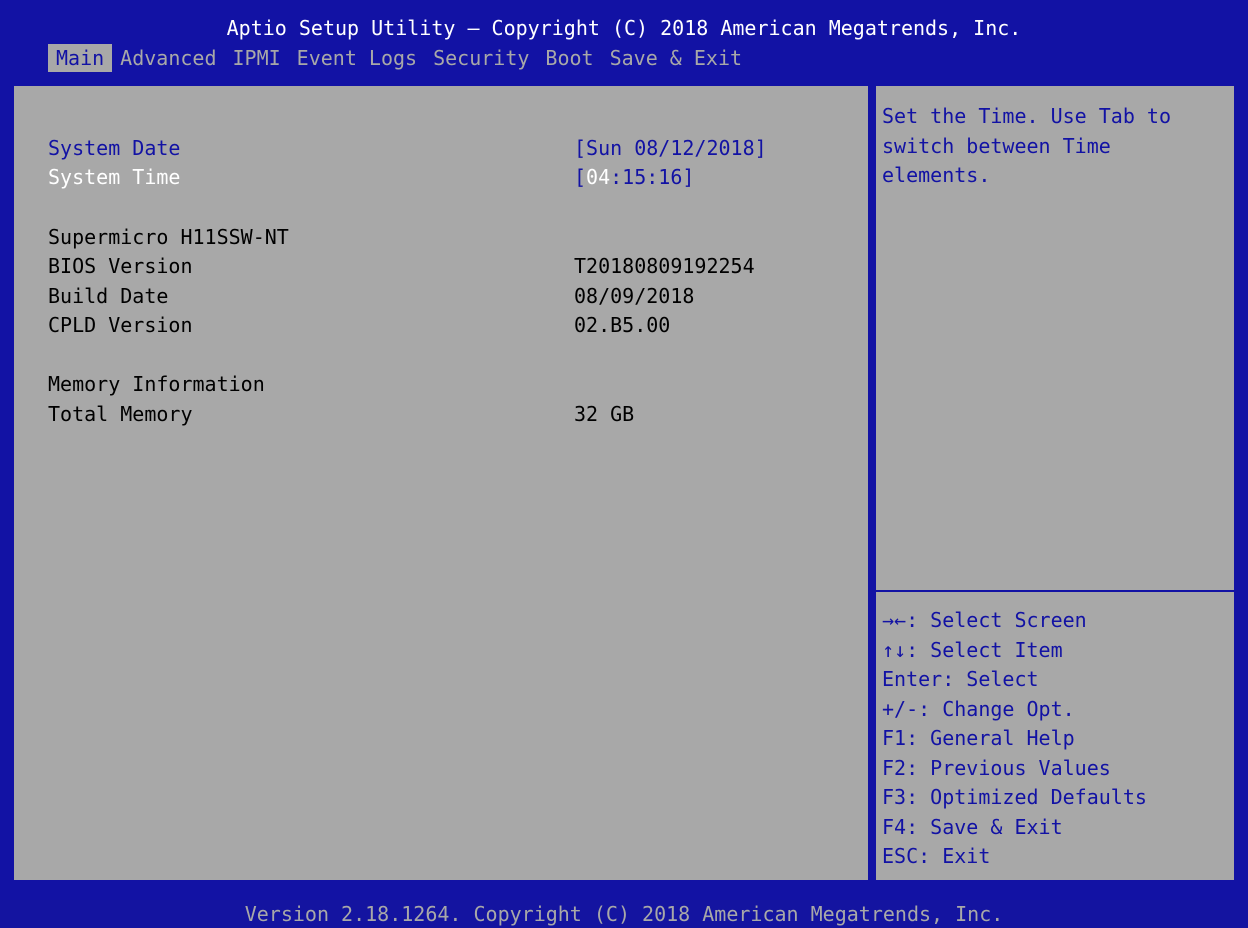 The height and width of the screenshot is (928, 1248). I want to click on tab-ipmi: IPMI, so click(257, 59).